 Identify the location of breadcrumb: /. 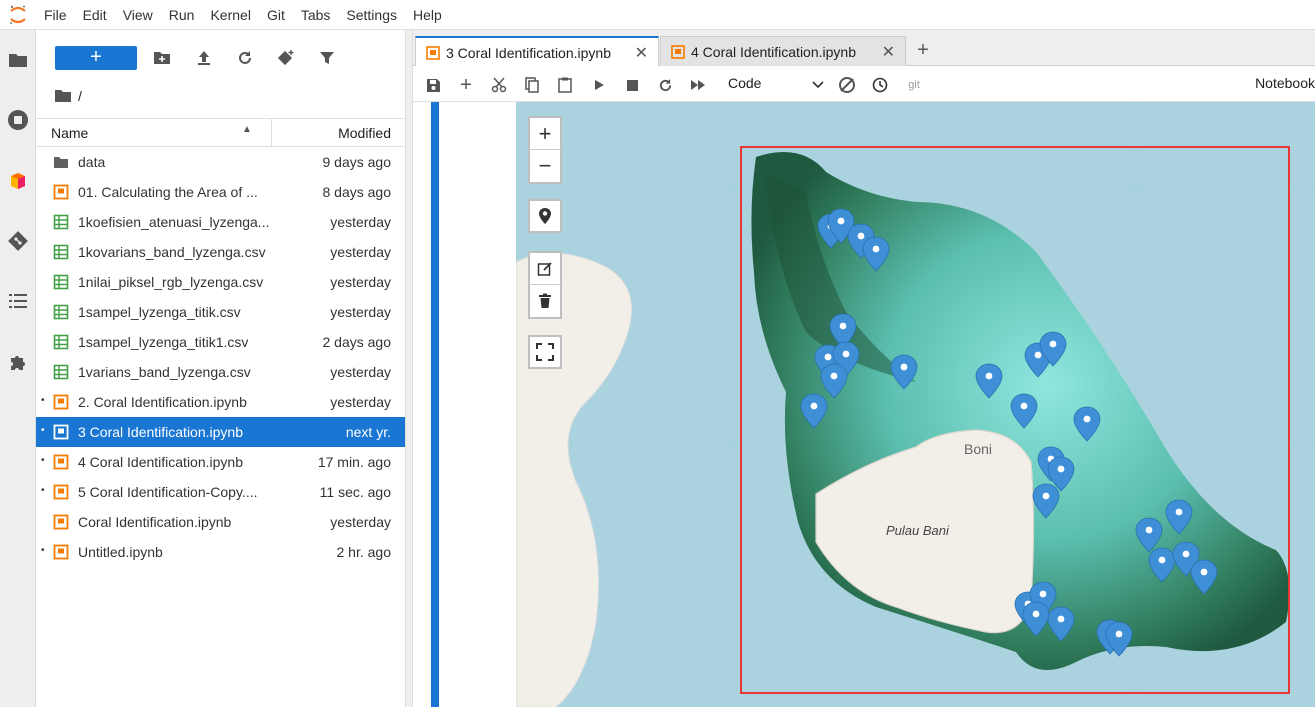
(68, 96).